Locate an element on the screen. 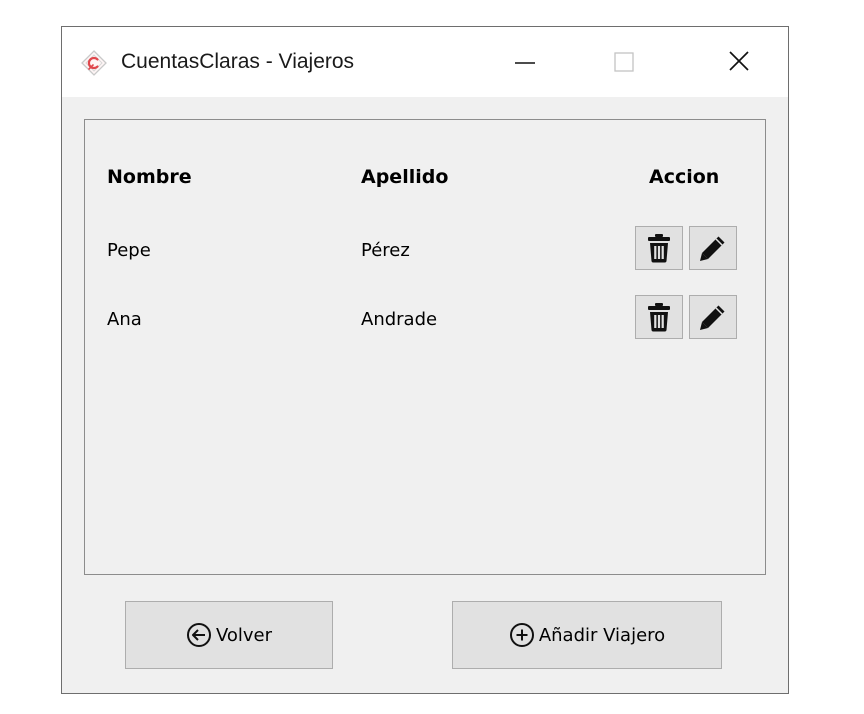  close-icon is located at coordinates (739, 61).